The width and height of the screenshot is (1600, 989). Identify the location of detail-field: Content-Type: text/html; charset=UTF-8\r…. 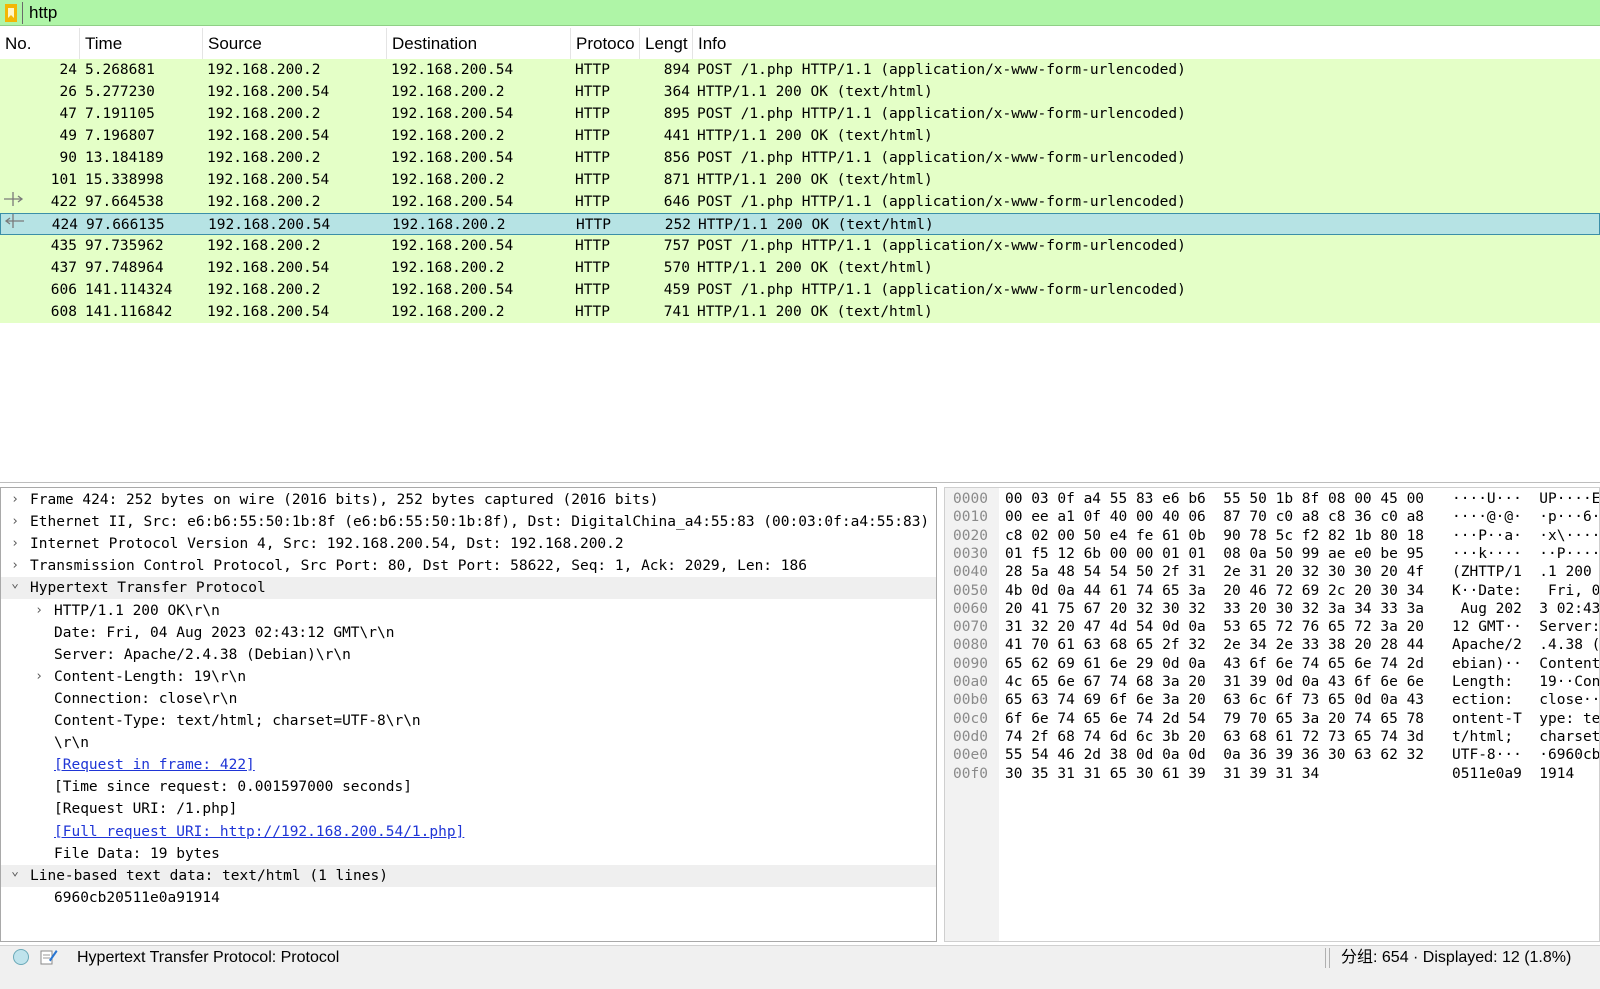
(468, 721).